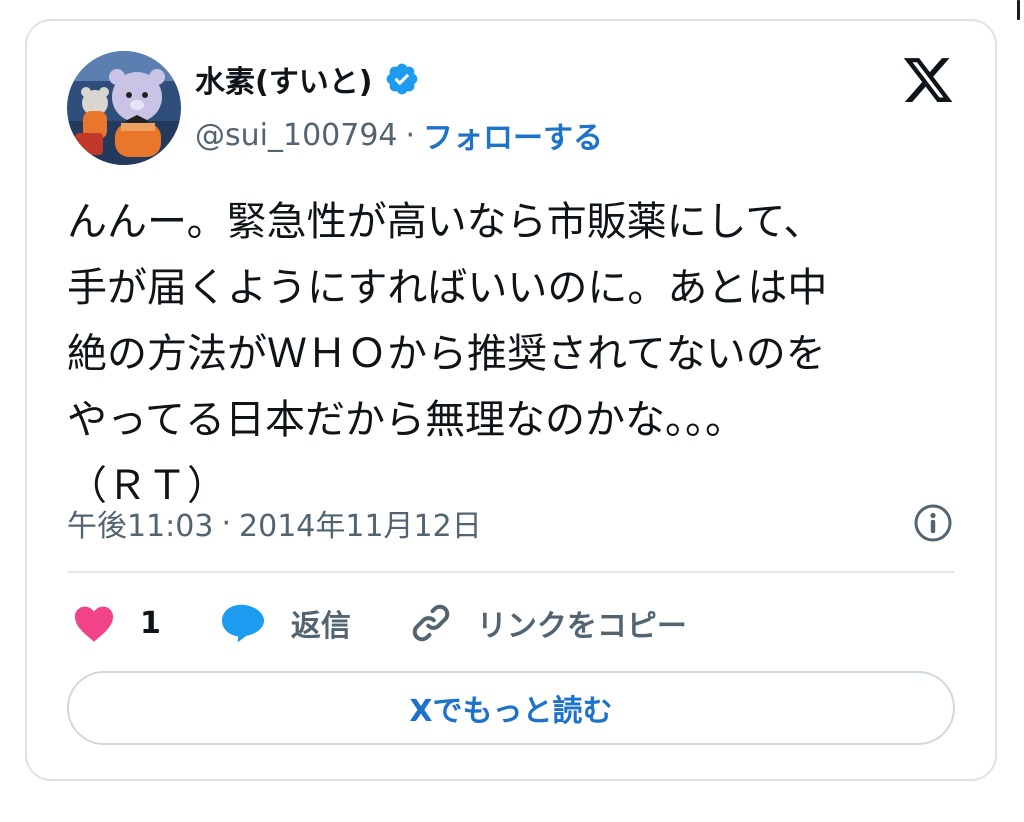 This screenshot has height=822, width=1024. I want to click on divider, so click(511, 572).